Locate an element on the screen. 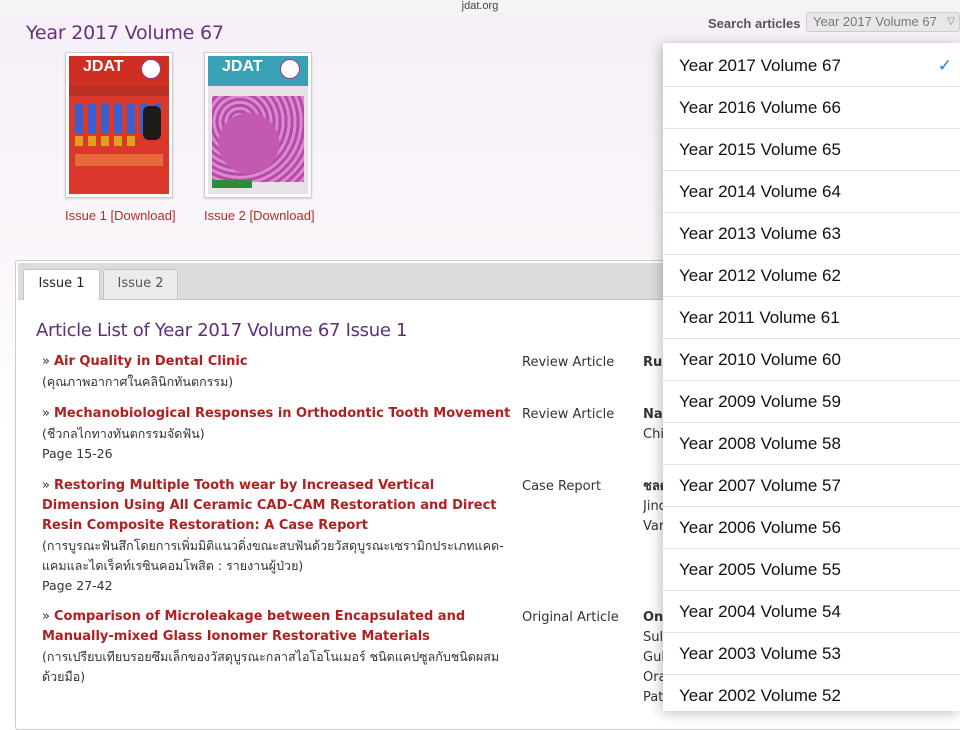  volume-select-value: Year 2017 Volume 67 is located at coordinates (875, 21).